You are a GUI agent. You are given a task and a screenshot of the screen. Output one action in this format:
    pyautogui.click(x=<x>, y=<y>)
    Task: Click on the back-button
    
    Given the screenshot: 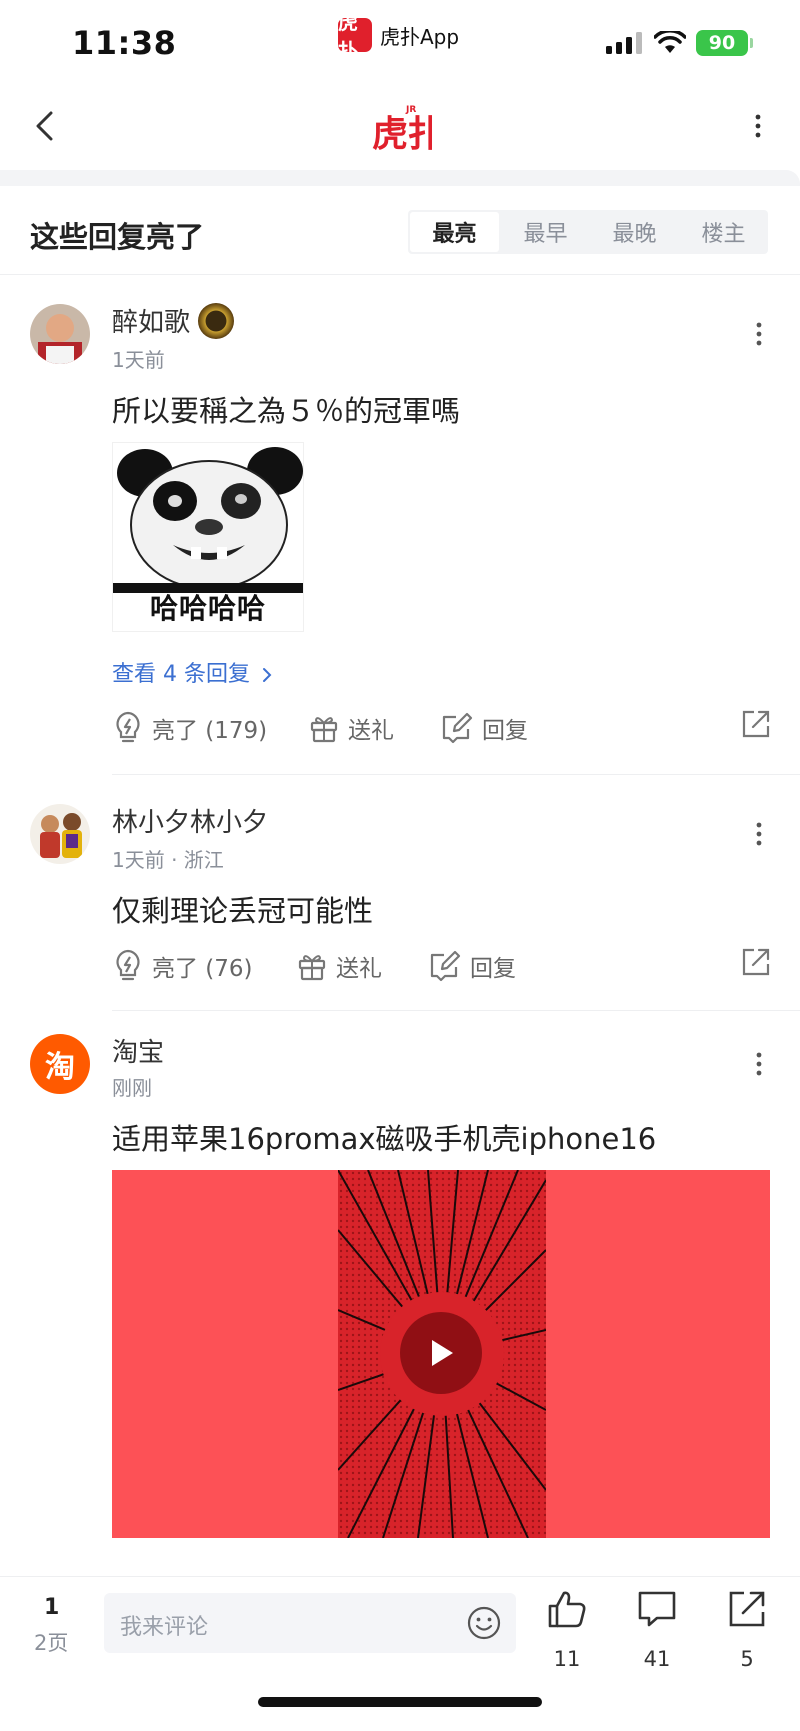 What is the action you would take?
    pyautogui.click(x=44, y=126)
    